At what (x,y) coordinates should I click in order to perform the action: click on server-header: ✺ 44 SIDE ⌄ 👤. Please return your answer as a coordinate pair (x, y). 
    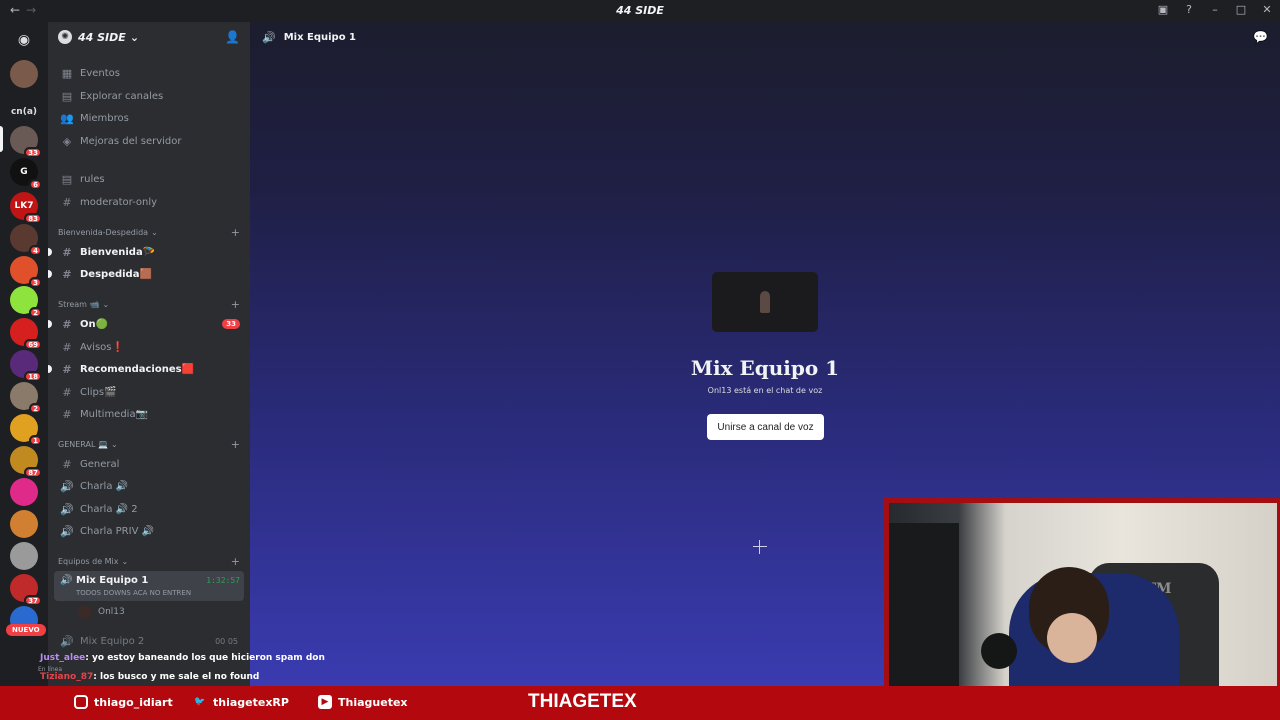
    Looking at the image, I should click on (149, 37).